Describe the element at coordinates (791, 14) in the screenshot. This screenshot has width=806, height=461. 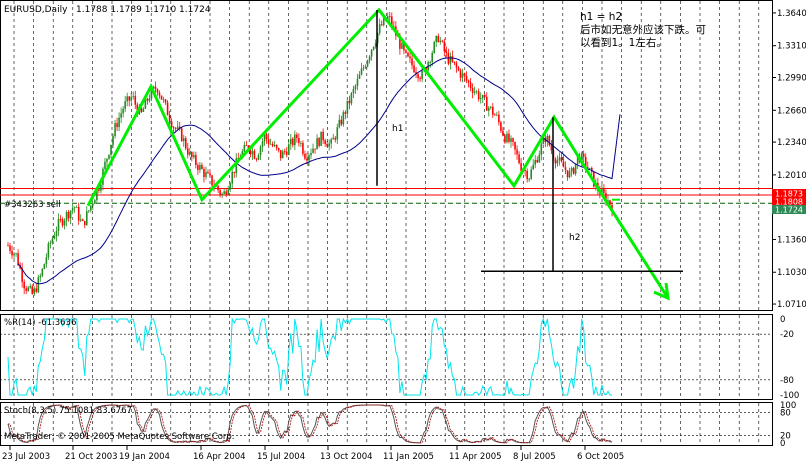
I see `price-tick-label: 1.3640` at that location.